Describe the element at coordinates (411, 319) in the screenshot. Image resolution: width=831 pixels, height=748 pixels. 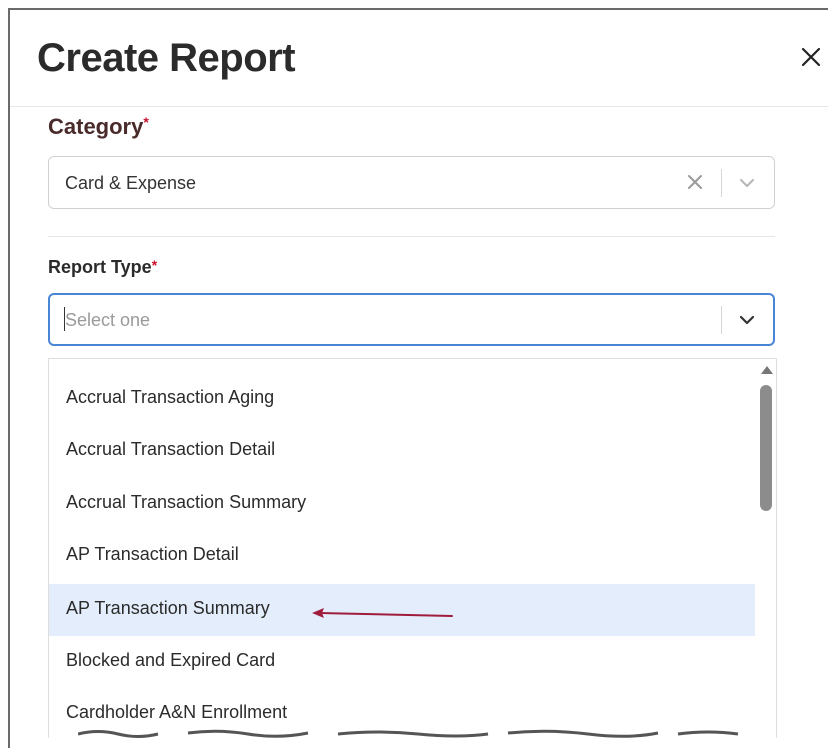
I see `report-type-select: Select one` at that location.